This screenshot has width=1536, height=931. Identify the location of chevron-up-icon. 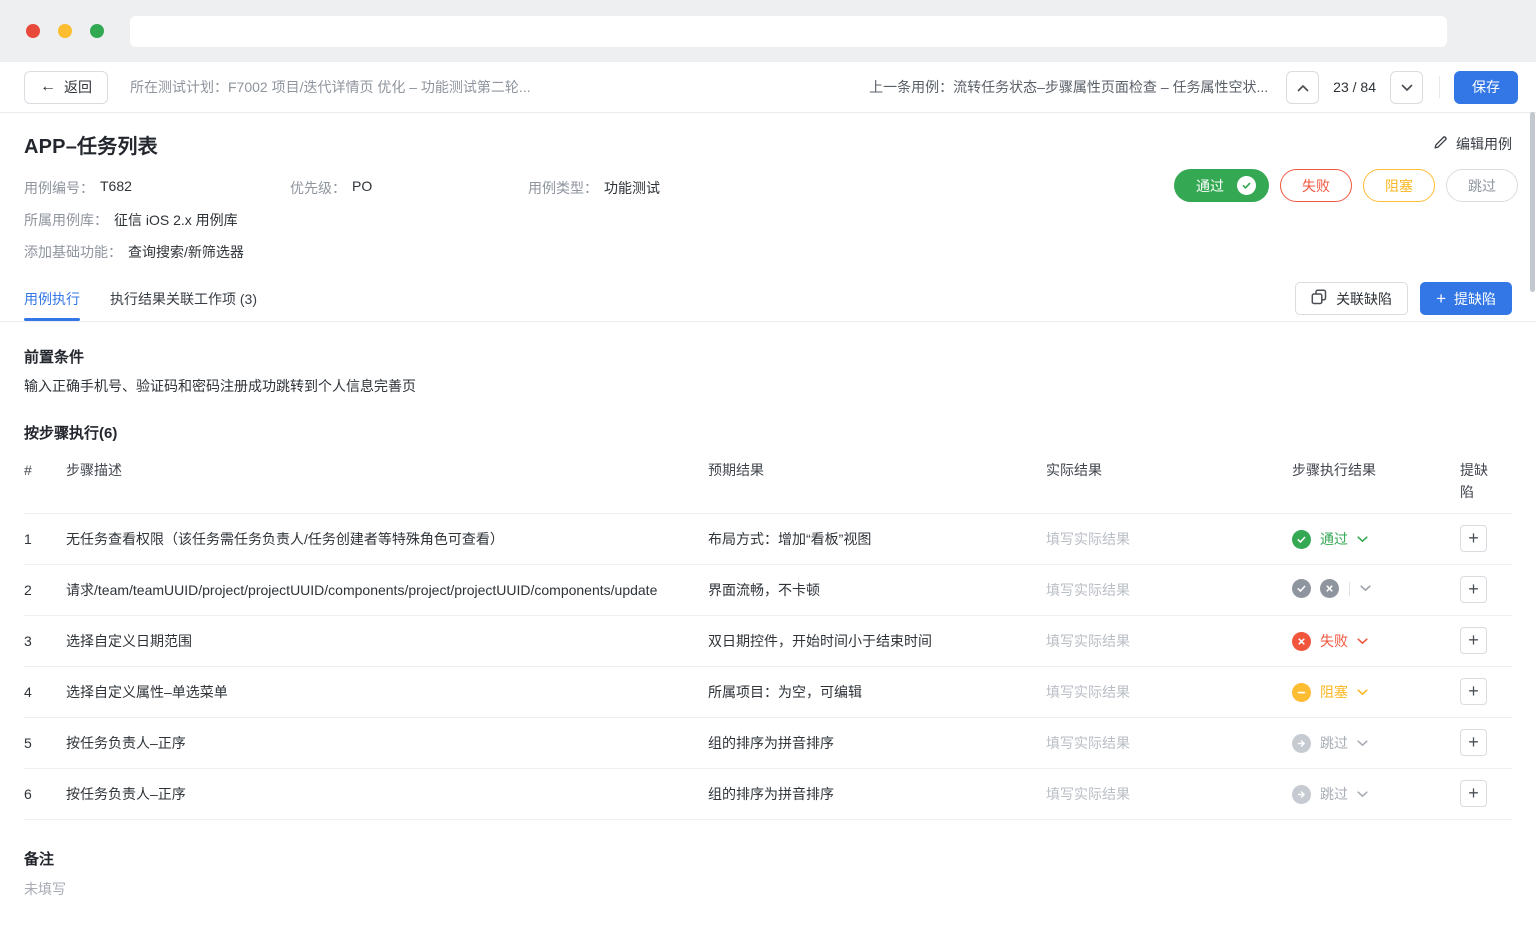
(1303, 87).